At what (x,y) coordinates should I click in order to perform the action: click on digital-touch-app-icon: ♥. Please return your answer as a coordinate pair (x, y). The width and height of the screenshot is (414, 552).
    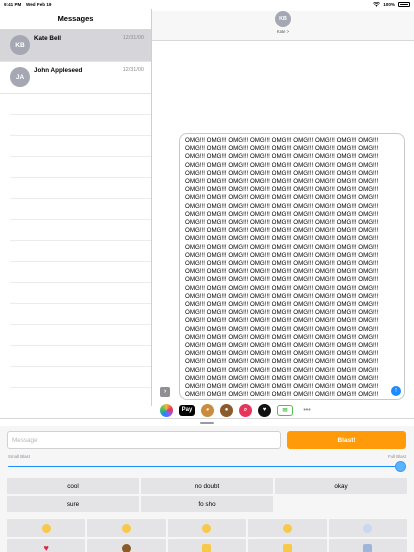
    Looking at the image, I should click on (264, 410).